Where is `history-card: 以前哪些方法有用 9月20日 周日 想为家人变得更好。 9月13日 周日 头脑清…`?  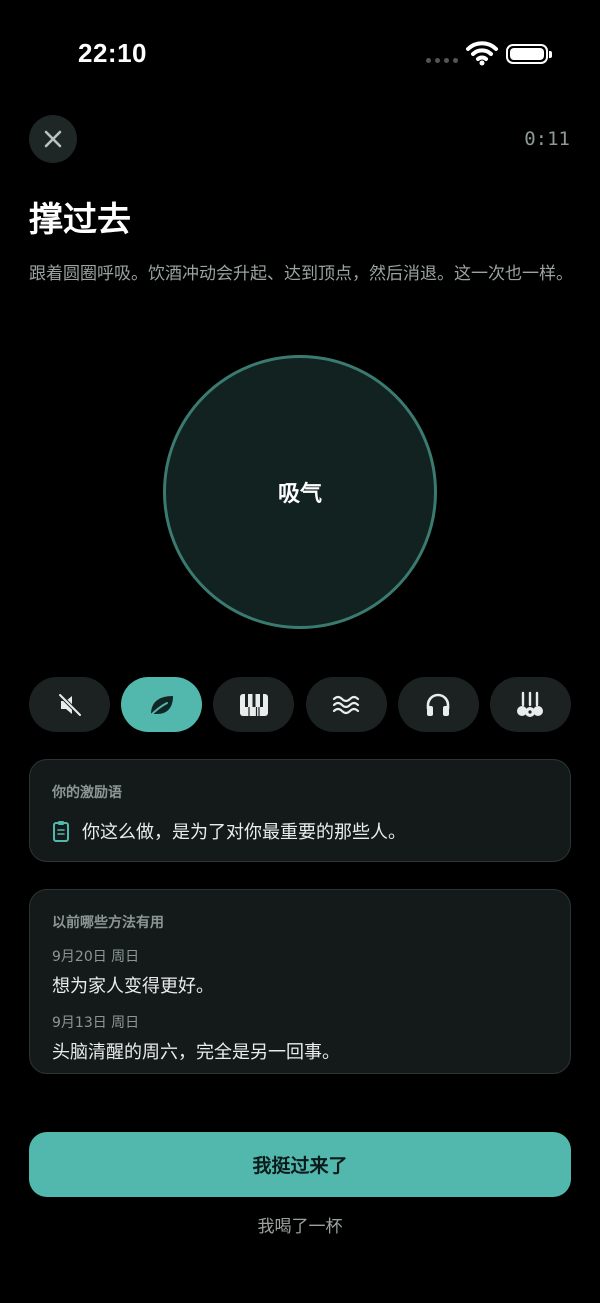 history-card: 以前哪些方法有用 9月20日 周日 想为家人变得更好。 9月13日 周日 头脑清… is located at coordinates (300, 981).